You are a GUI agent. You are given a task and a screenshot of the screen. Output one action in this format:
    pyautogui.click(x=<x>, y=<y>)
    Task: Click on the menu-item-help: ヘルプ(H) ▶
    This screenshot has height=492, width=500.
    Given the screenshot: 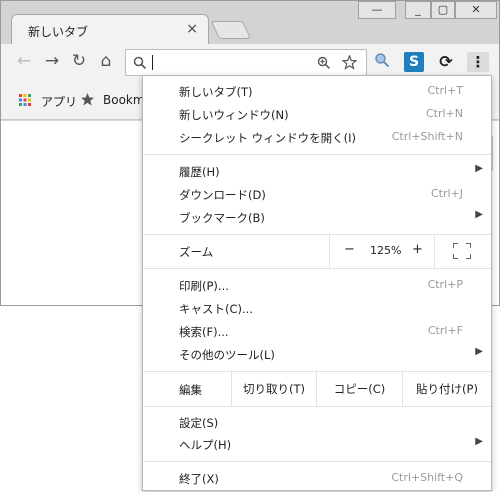 What is the action you would take?
    pyautogui.click(x=317, y=444)
    